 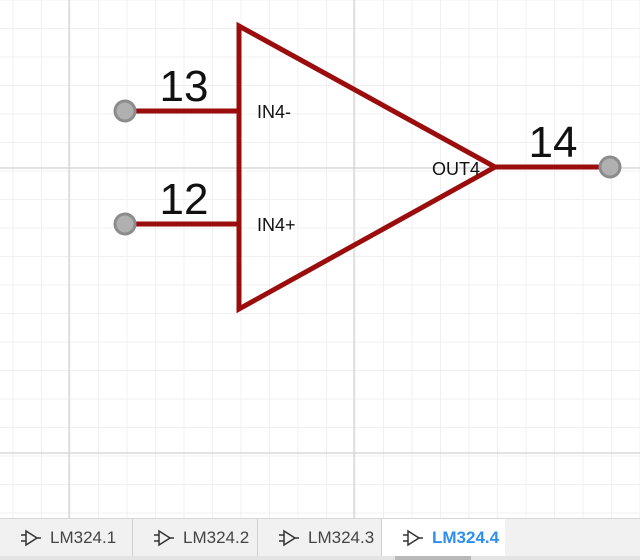 I want to click on tab-lm324-3: LM324.3, so click(x=320, y=538).